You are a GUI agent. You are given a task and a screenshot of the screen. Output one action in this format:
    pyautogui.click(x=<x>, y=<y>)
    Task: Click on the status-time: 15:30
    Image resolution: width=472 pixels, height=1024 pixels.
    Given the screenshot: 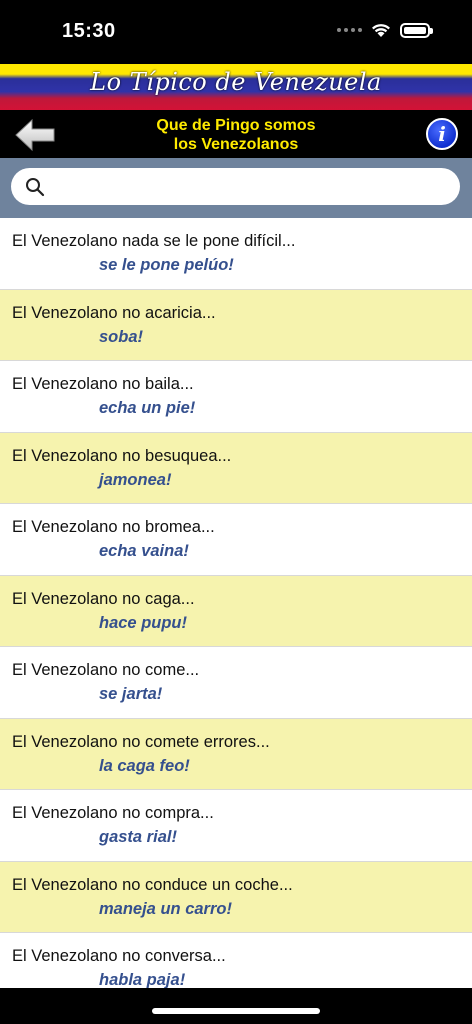 What is the action you would take?
    pyautogui.click(x=89, y=31)
    